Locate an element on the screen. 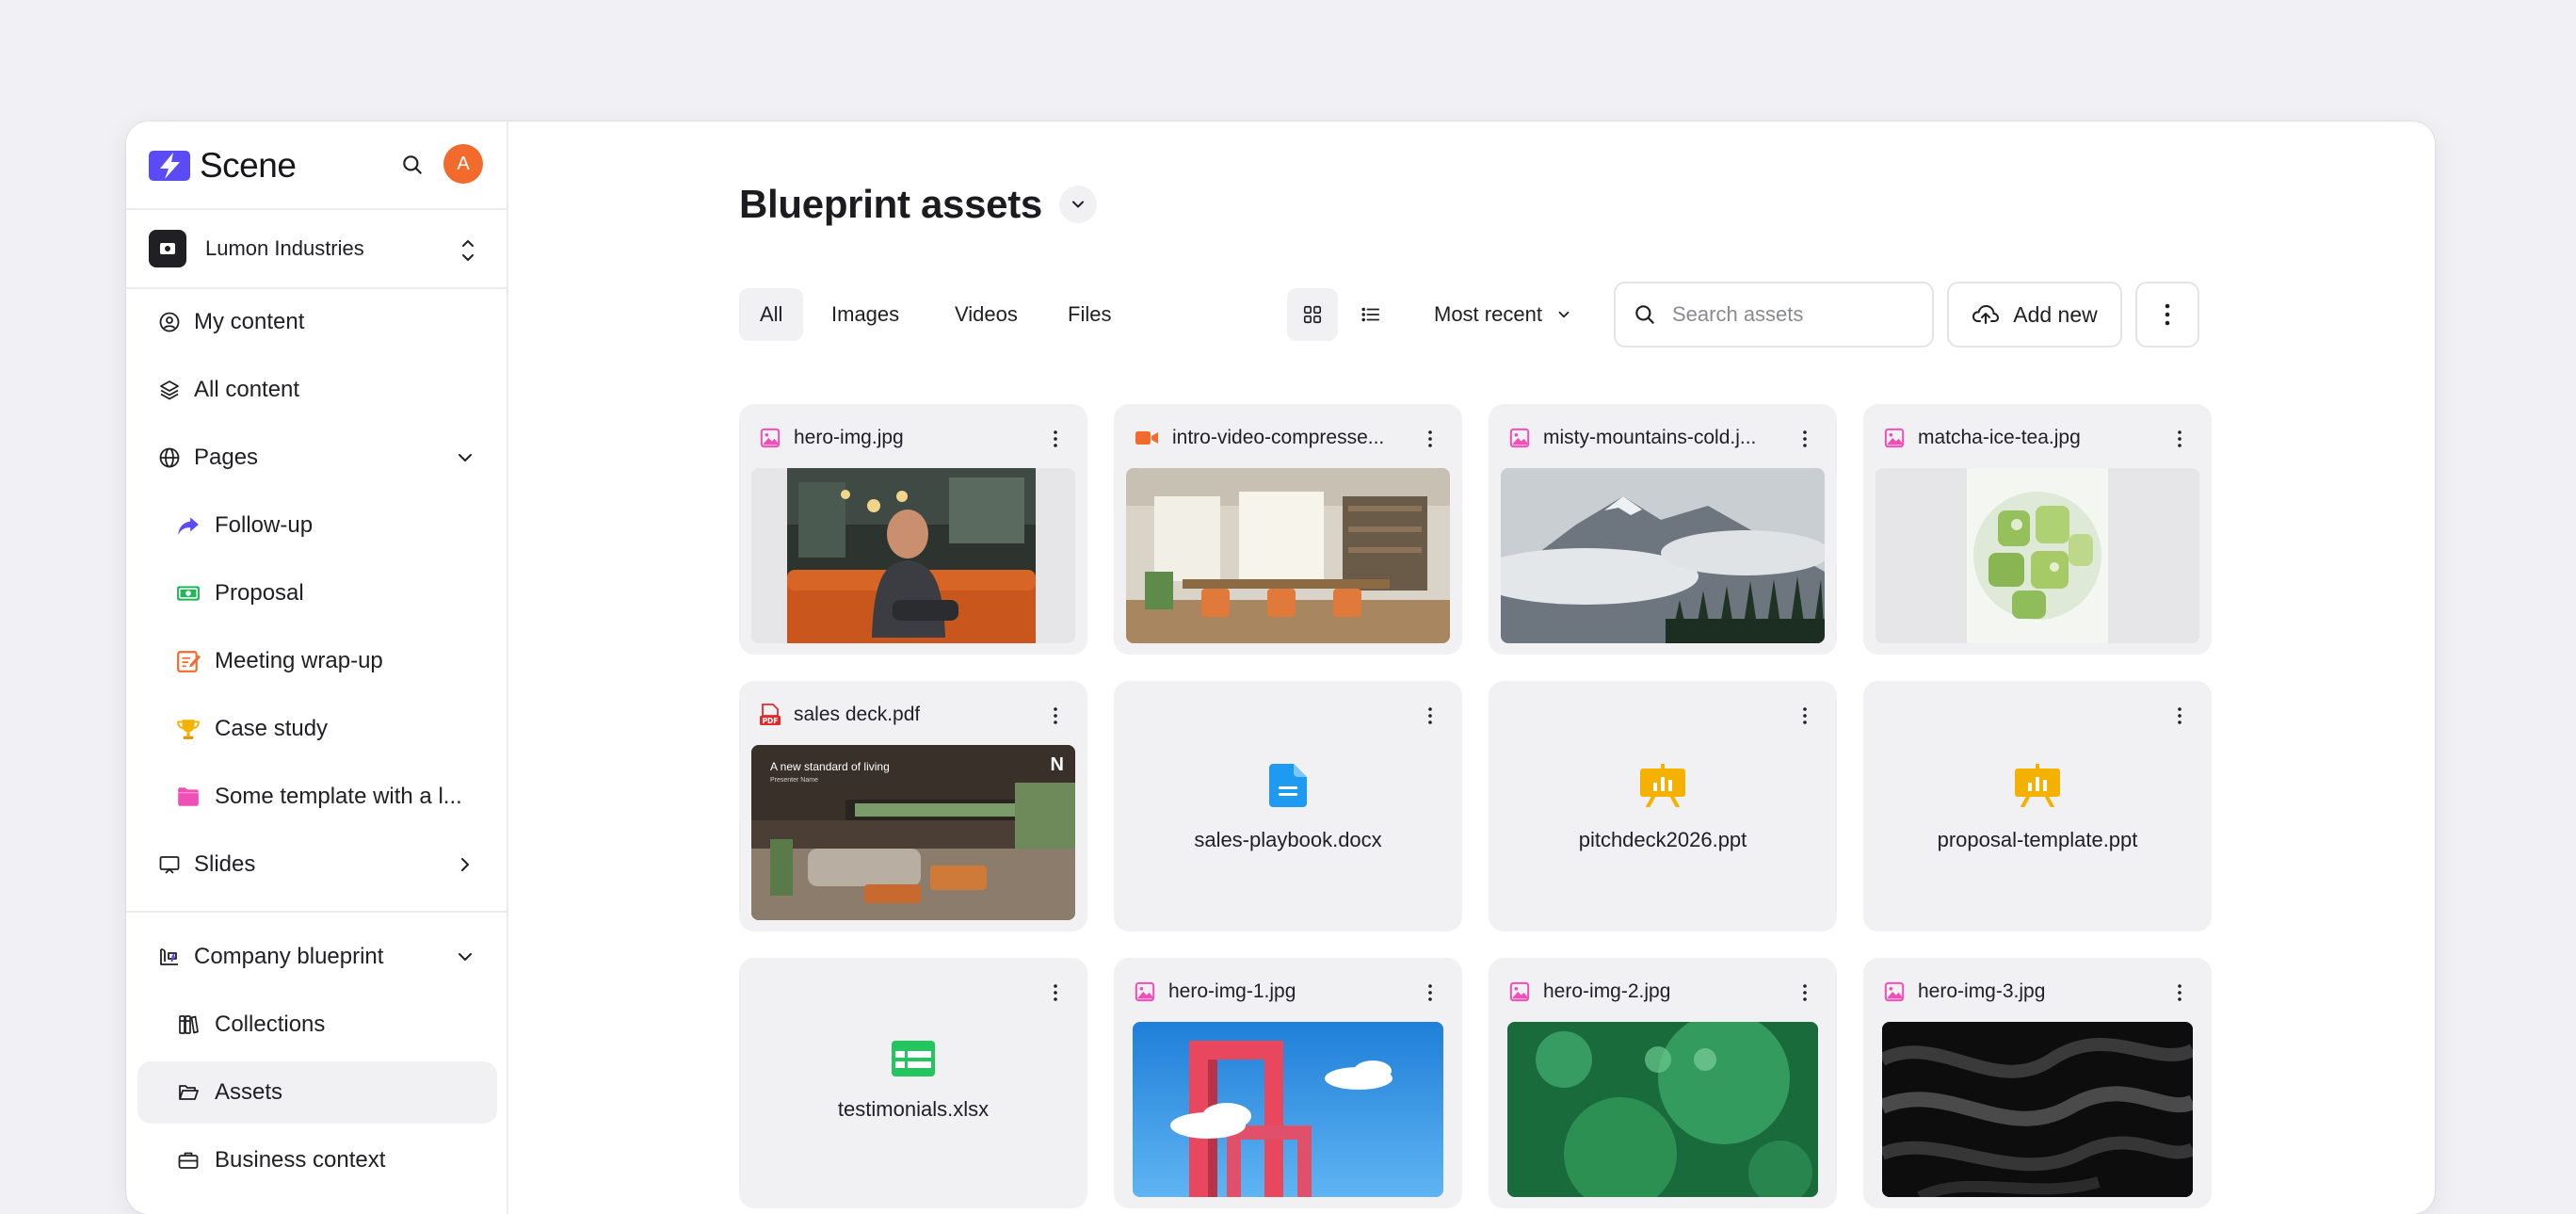 This screenshot has width=2576, height=1214. tab-all: All is located at coordinates (771, 314).